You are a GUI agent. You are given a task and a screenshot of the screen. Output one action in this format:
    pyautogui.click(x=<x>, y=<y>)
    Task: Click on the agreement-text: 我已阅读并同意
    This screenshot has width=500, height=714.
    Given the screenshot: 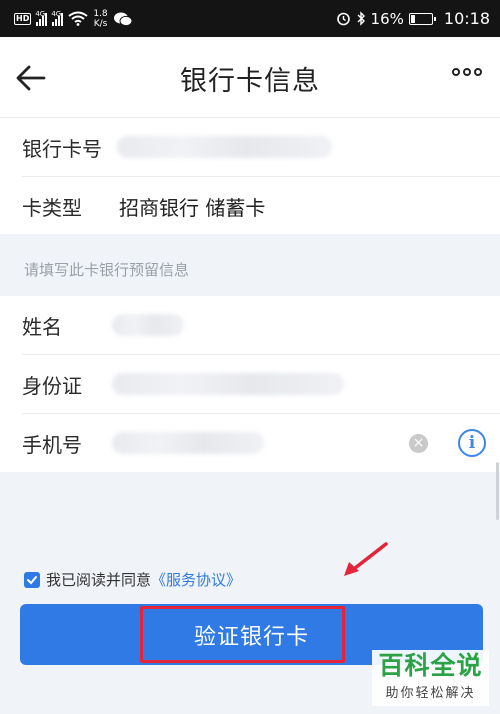 What is the action you would take?
    pyautogui.click(x=99, y=580)
    